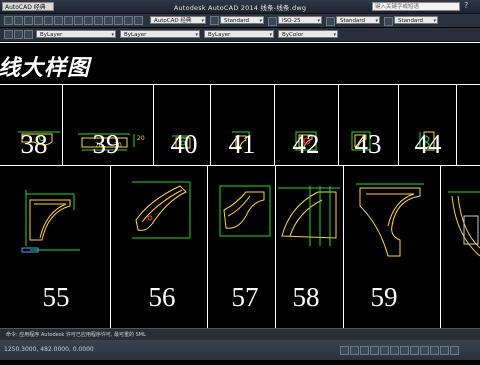 The image size is (480, 365). What do you see at coordinates (272, 21) in the screenshot?
I see `dim-style-icon` at bounding box center [272, 21].